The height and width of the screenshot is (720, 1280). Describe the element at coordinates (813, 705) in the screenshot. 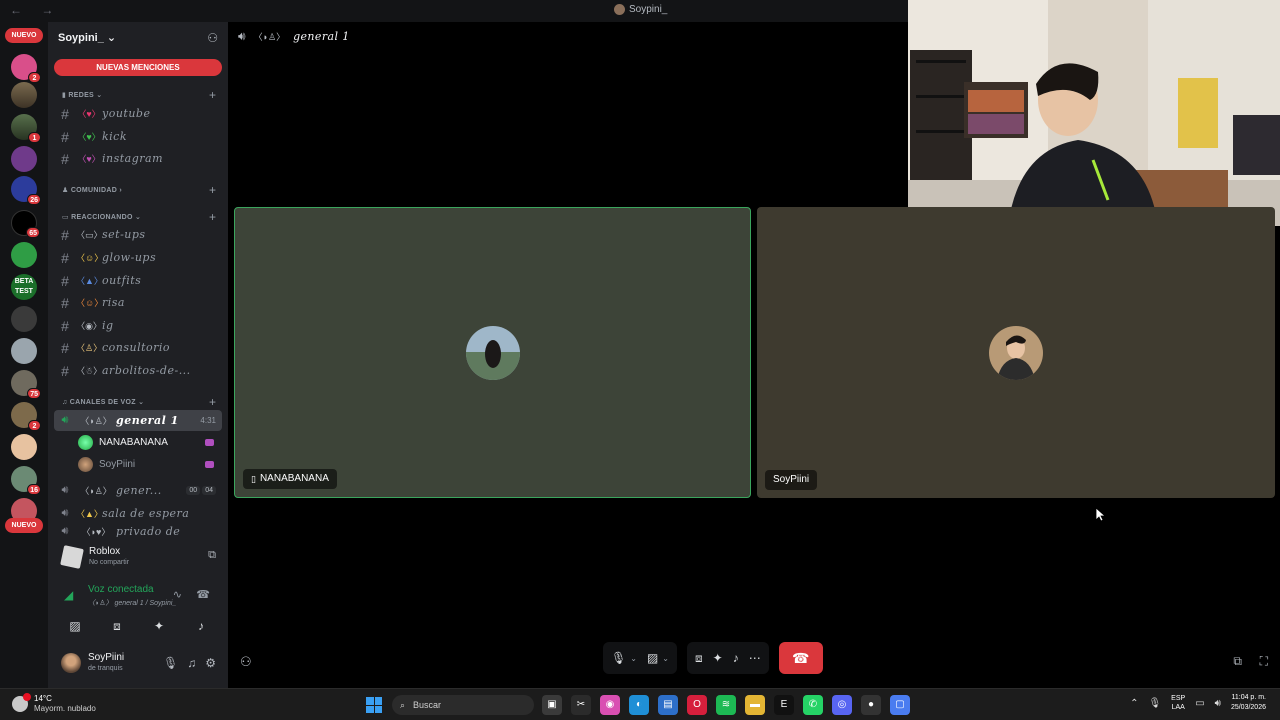

I see `whatsapp-icon: ✆` at that location.